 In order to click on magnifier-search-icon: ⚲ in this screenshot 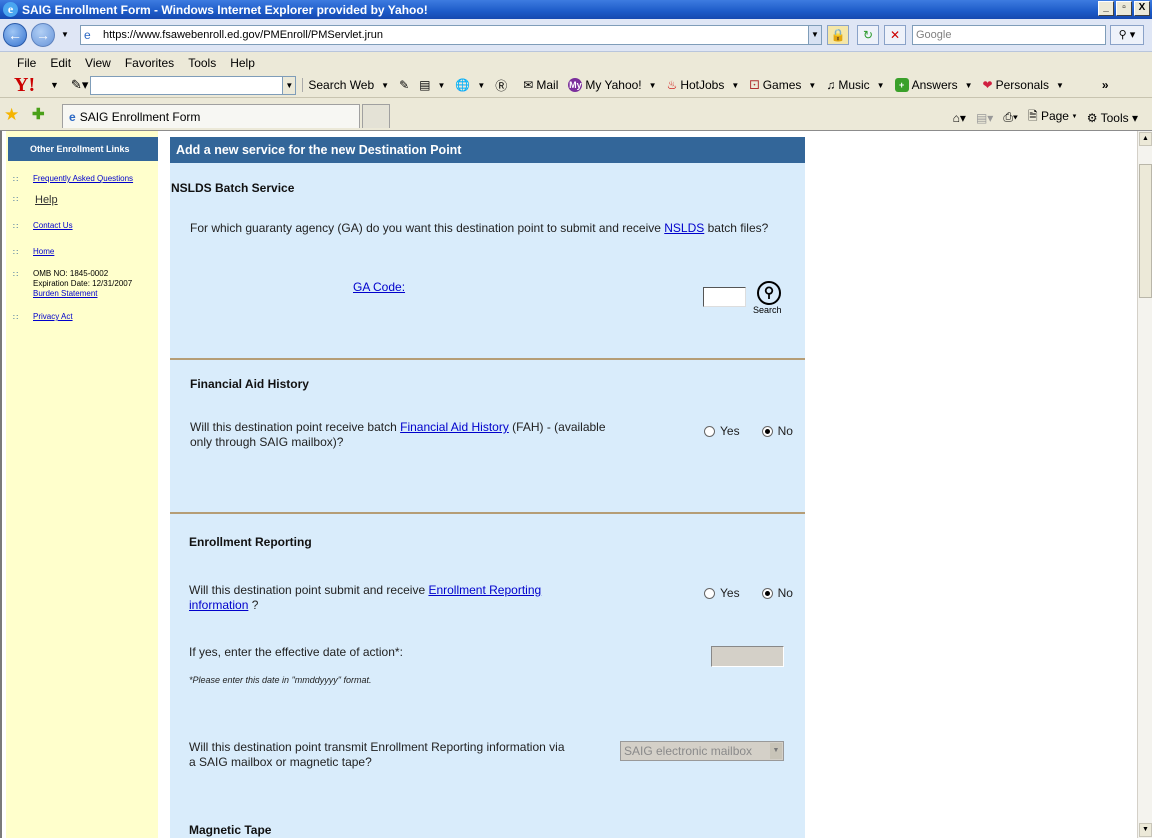, I will do `click(769, 293)`.